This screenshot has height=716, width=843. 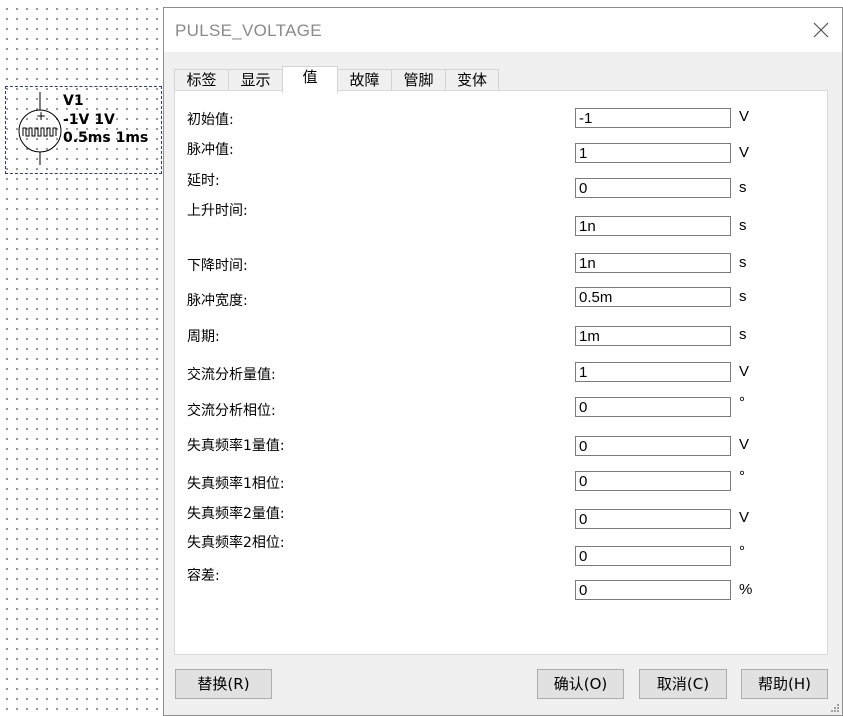 What do you see at coordinates (418, 80) in the screenshot?
I see `tab-pins: 管脚` at bounding box center [418, 80].